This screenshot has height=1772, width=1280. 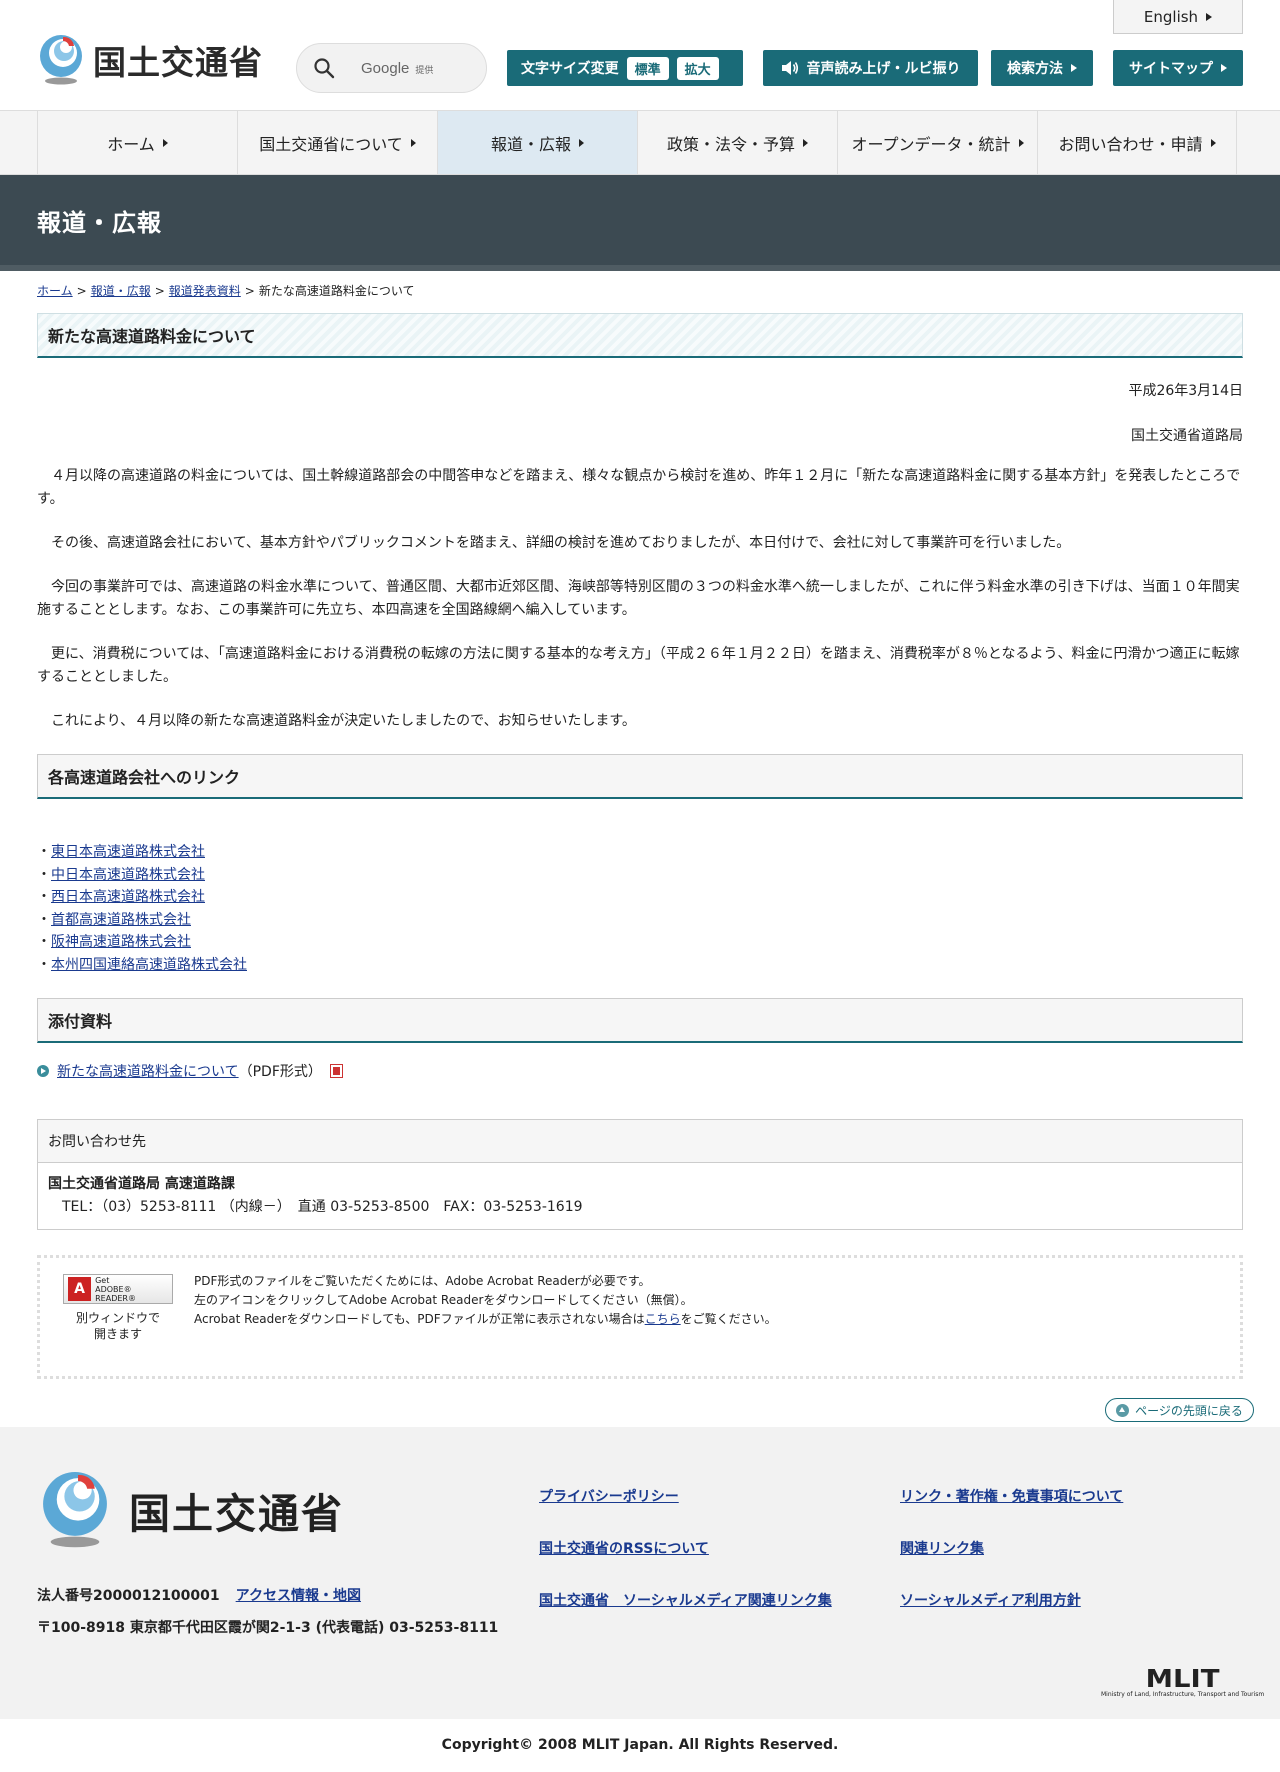 I want to click on nav-item-opendata: オープンデータ・統計, so click(x=937, y=142).